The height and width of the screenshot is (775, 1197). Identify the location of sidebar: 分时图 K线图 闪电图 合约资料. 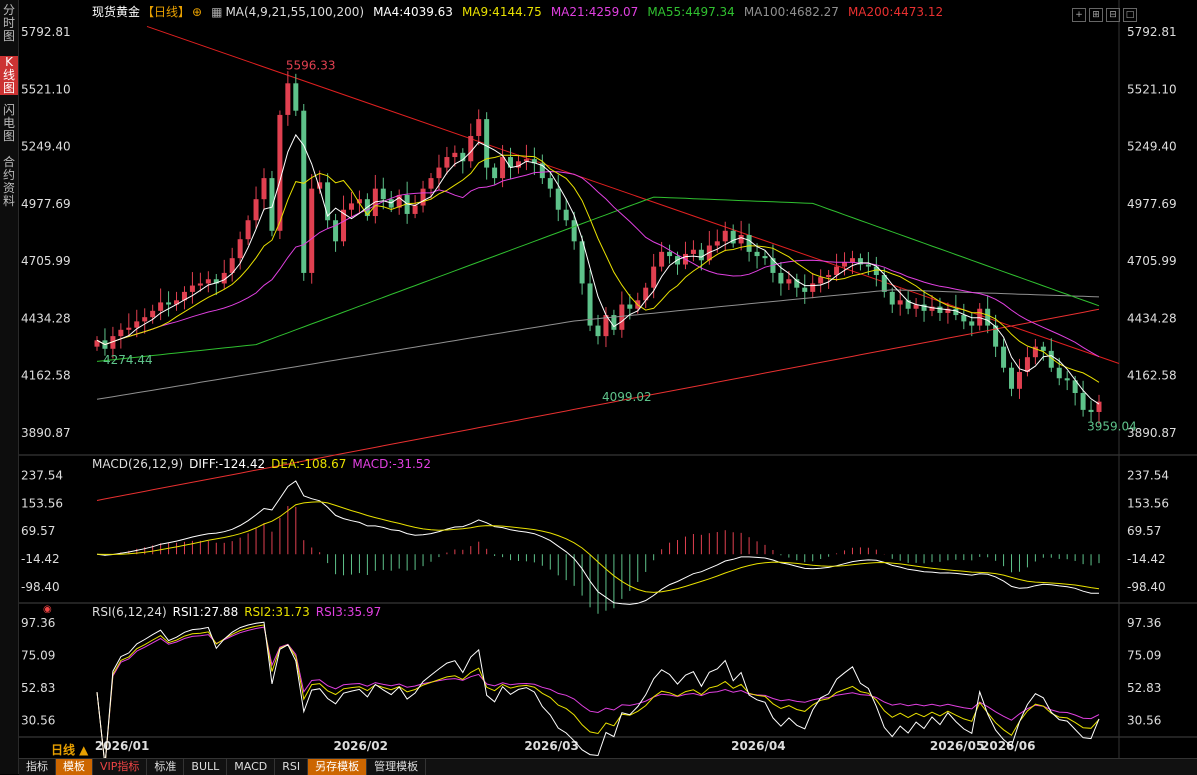
(9, 387).